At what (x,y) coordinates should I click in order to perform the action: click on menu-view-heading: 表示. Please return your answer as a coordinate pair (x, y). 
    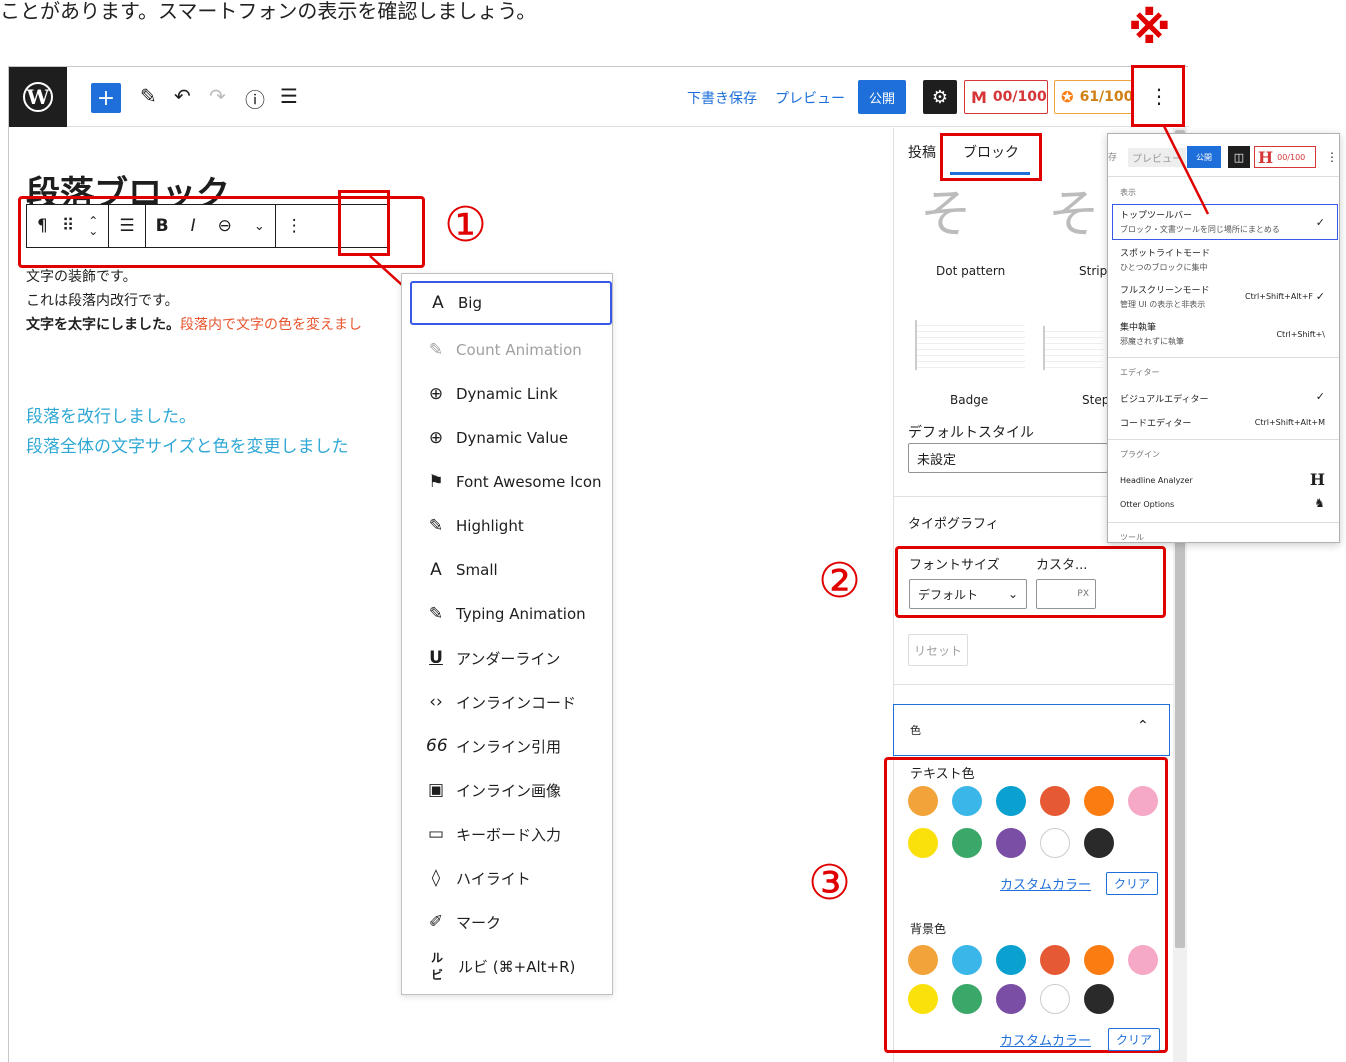
    Looking at the image, I should click on (1128, 192).